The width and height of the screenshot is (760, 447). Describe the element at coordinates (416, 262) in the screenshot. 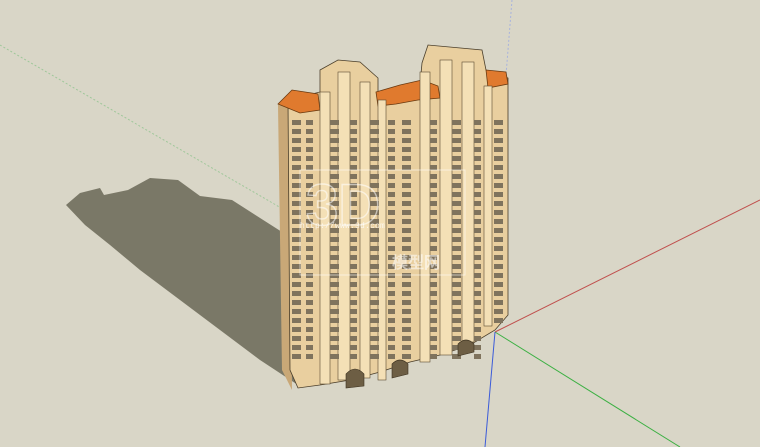

I see `svg-text: 模型网` at that location.